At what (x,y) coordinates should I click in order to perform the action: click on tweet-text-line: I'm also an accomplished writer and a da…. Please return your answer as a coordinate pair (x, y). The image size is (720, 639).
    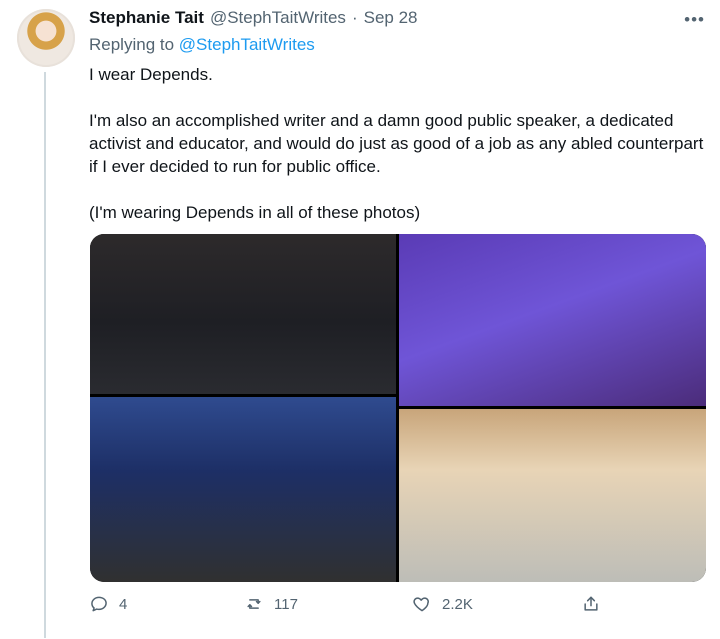
    Looking at the image, I should click on (396, 143).